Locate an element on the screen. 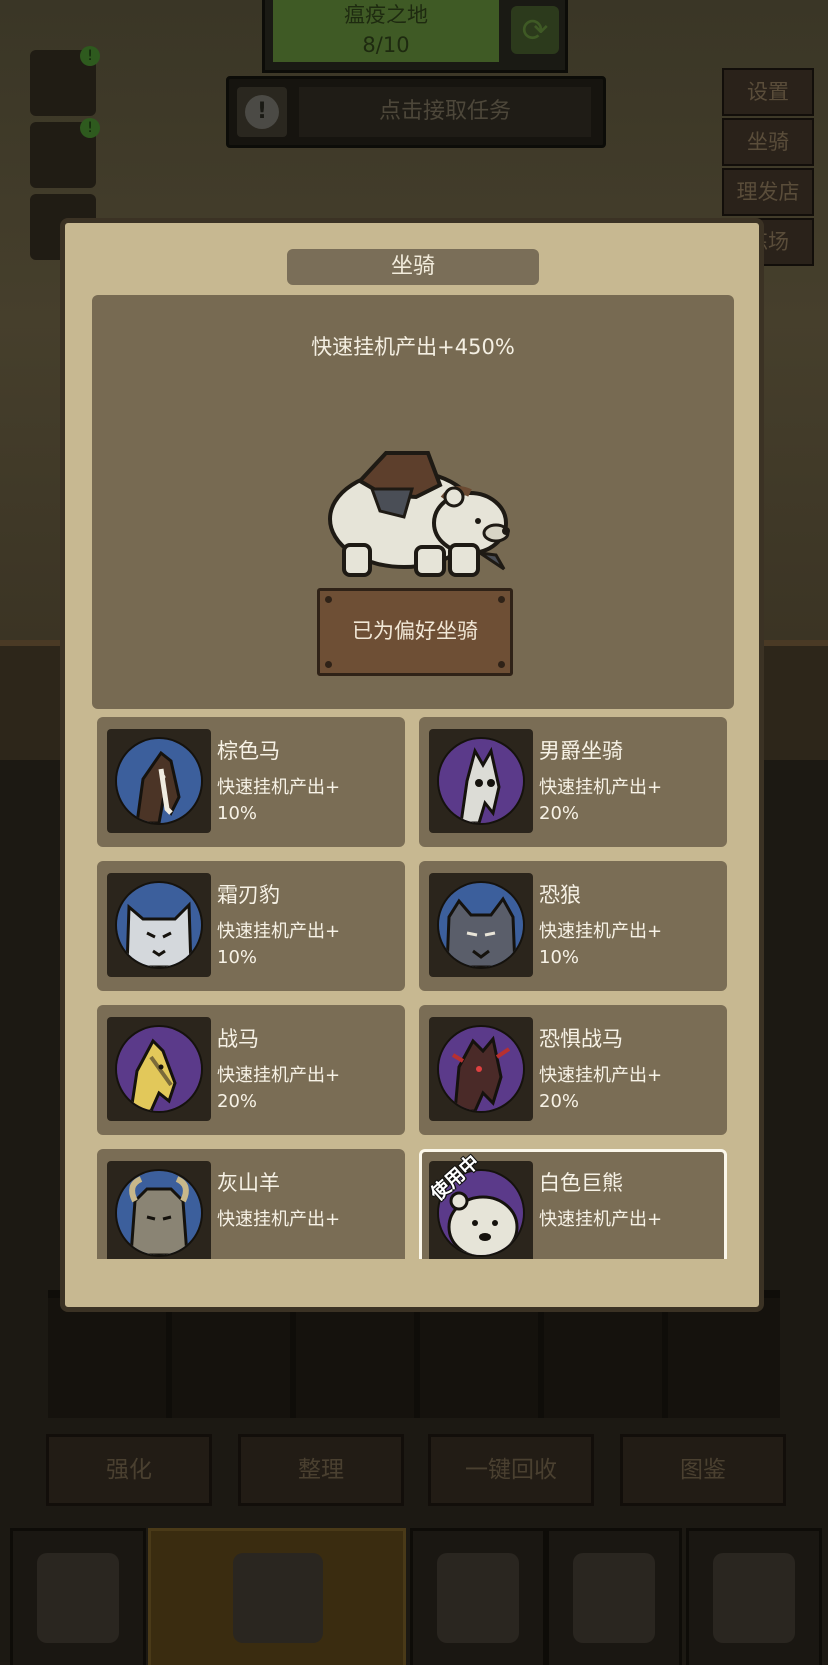 This screenshot has width=828, height=1665. mount-card-baron-mount: 男爵坐骑 快速挂机产出+ 20% is located at coordinates (573, 782).